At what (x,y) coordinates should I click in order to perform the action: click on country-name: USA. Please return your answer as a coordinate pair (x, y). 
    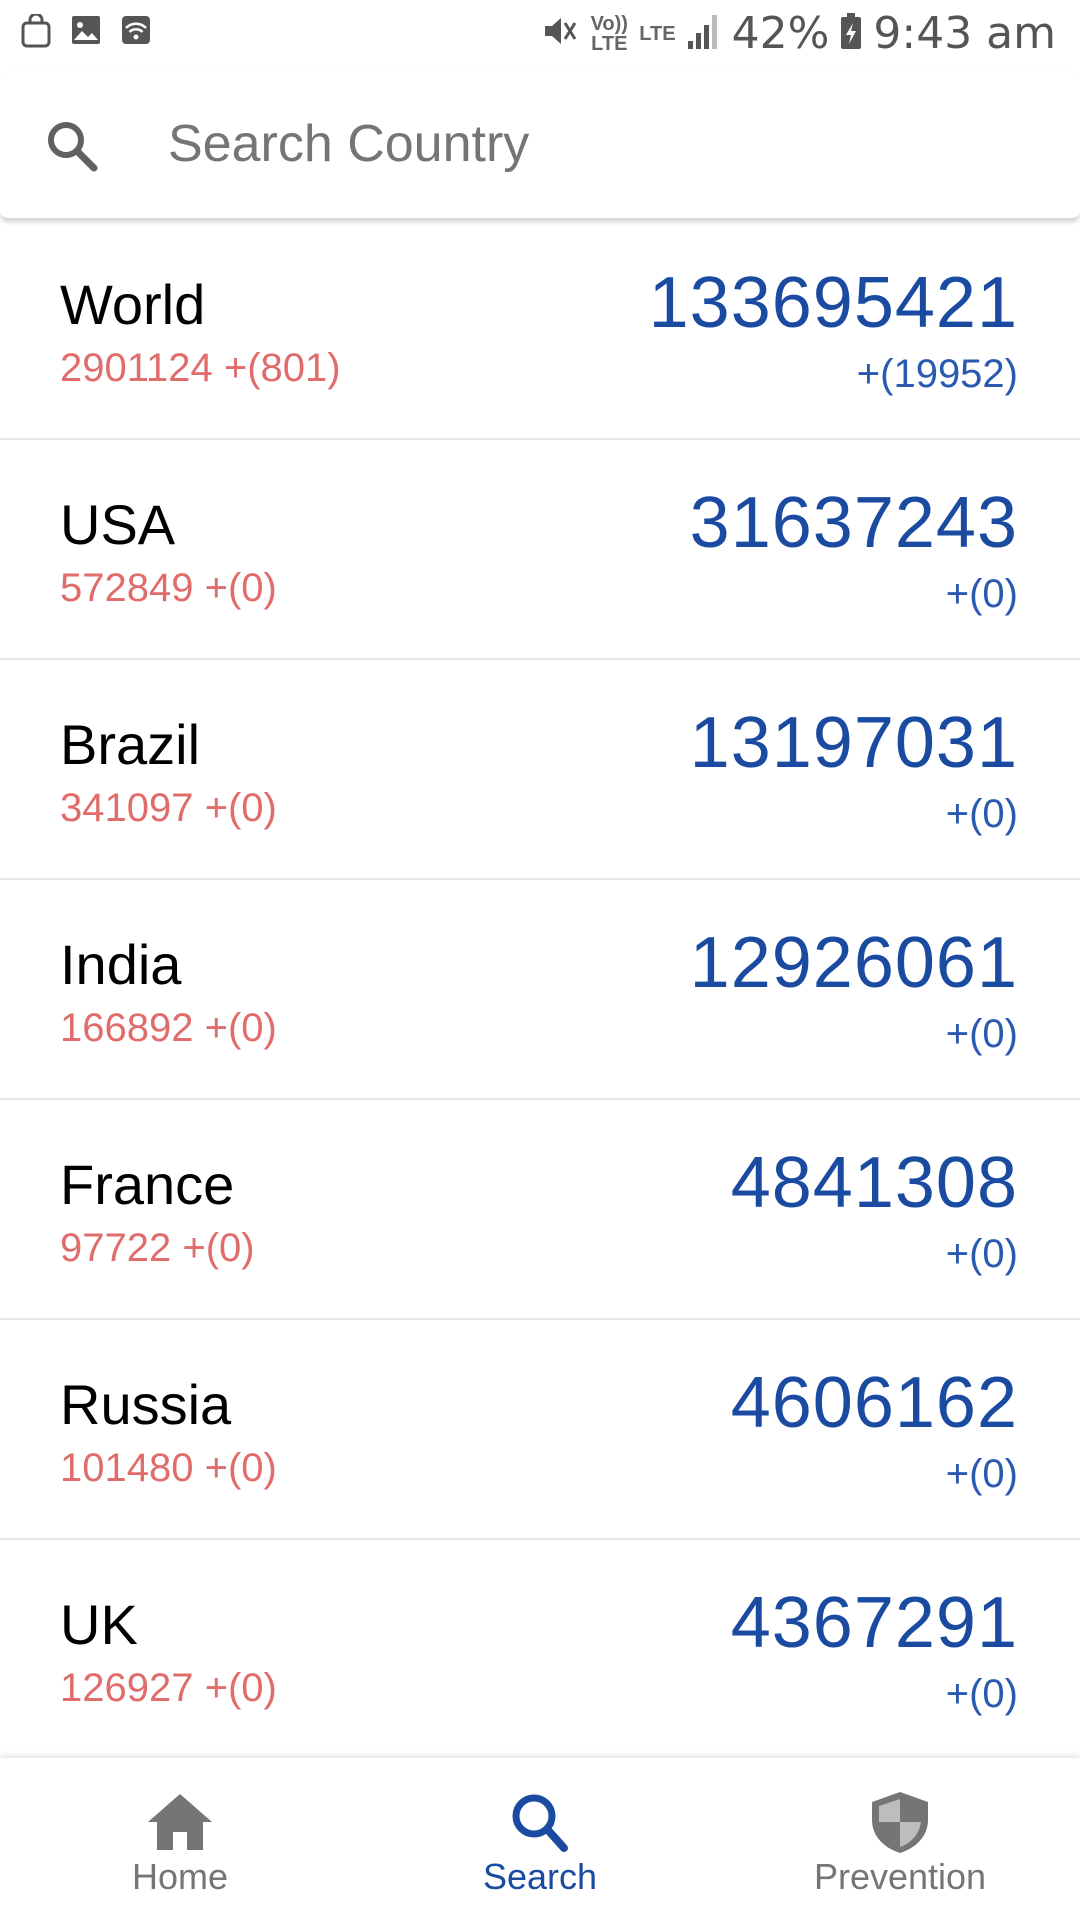
    Looking at the image, I should click on (118, 524).